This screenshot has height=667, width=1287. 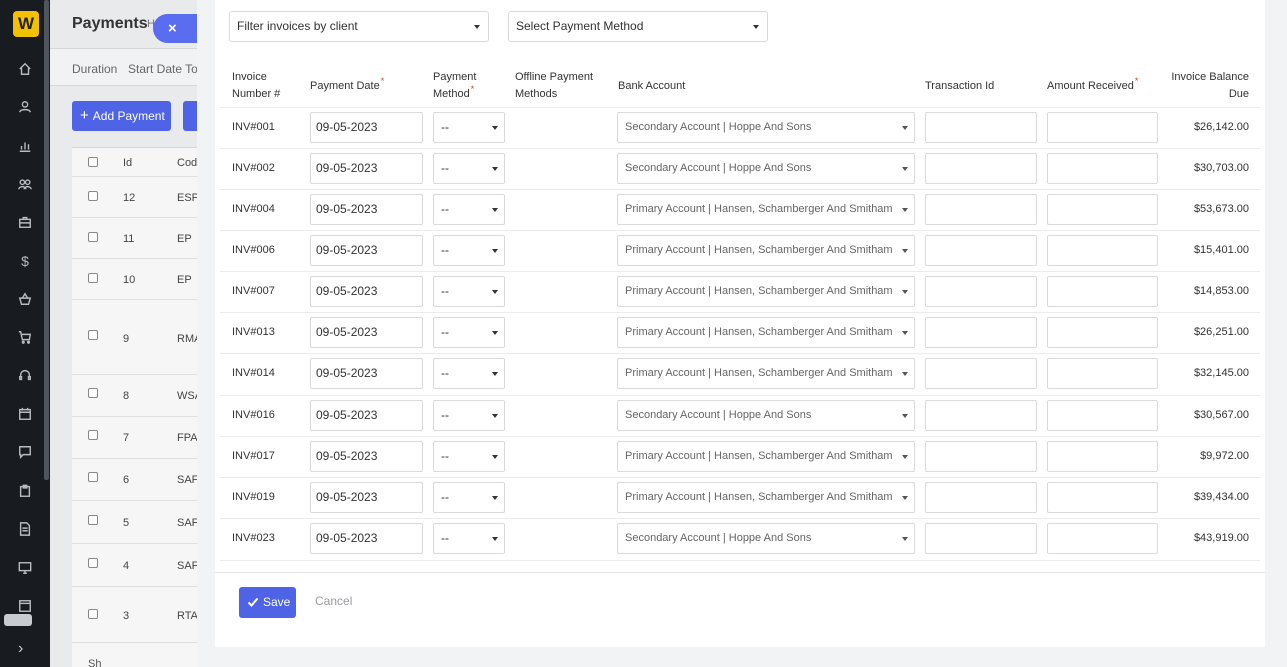 I want to click on users-icon, so click(x=25, y=185).